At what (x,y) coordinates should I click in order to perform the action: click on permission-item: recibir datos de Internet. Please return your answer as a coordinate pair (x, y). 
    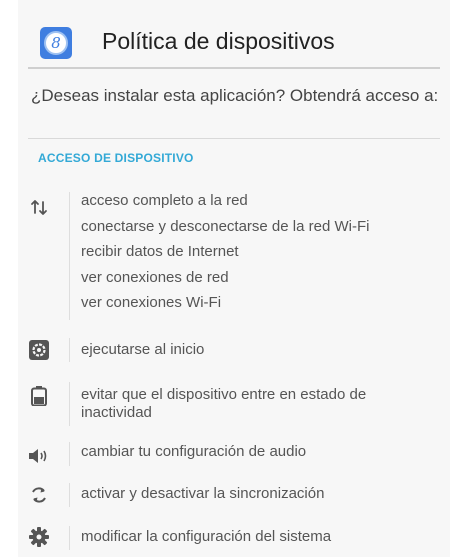
    Looking at the image, I should click on (160, 252).